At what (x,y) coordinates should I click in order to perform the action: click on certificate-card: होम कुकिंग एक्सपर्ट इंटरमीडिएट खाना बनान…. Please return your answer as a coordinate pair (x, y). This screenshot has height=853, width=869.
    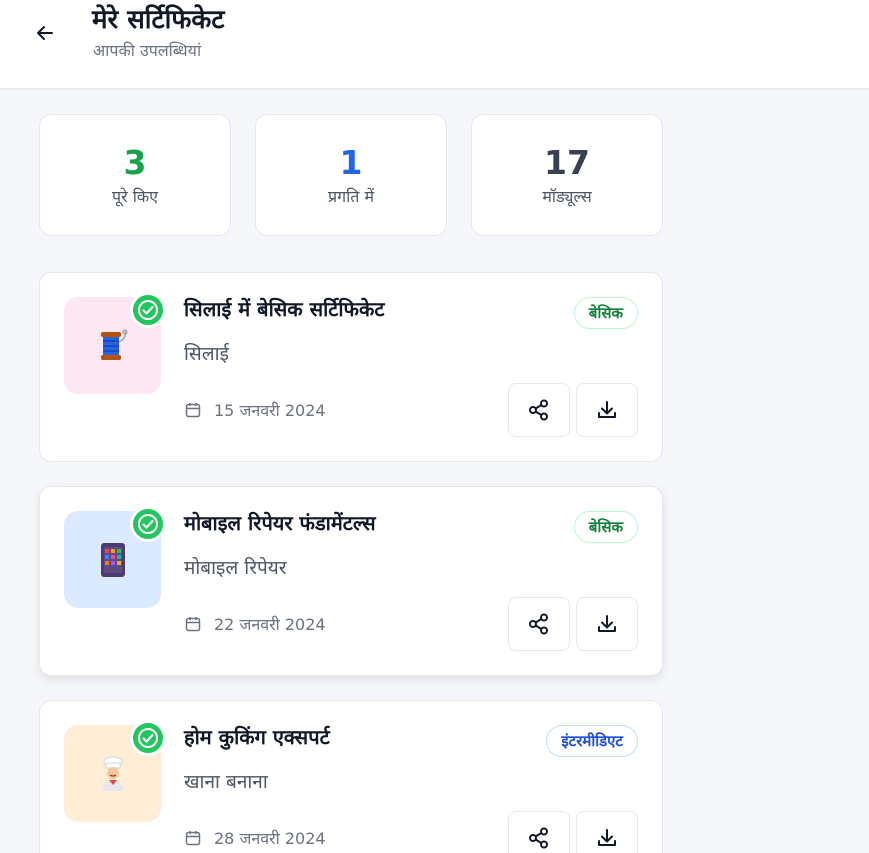
    Looking at the image, I should click on (351, 776).